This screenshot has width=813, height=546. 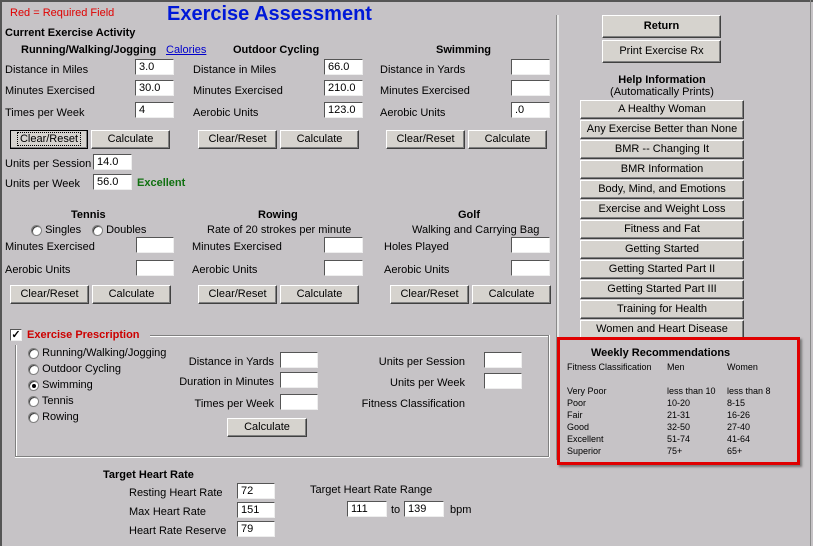 What do you see at coordinates (225, 270) in the screenshot?
I see `rowing-aerobic-label: Aerobic Units` at bounding box center [225, 270].